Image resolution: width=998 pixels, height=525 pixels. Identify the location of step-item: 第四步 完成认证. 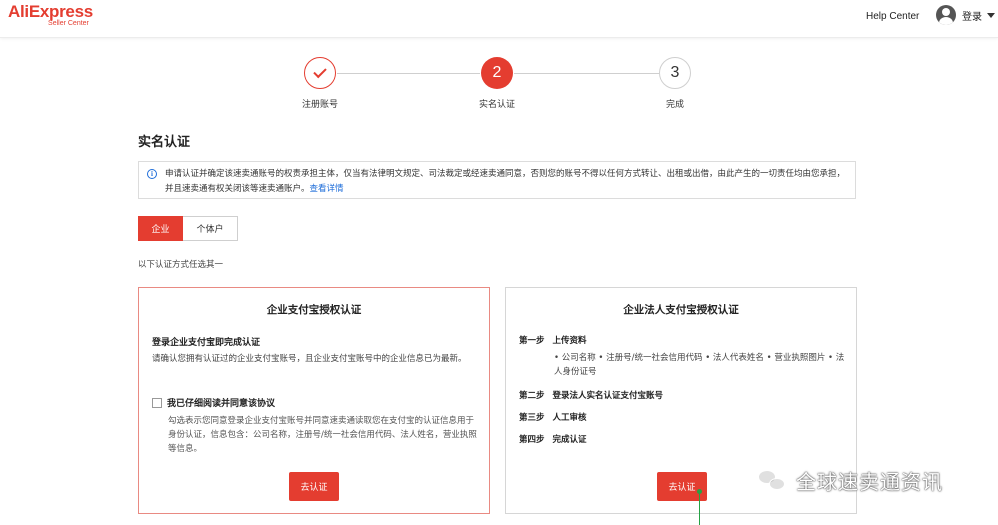
(553, 440).